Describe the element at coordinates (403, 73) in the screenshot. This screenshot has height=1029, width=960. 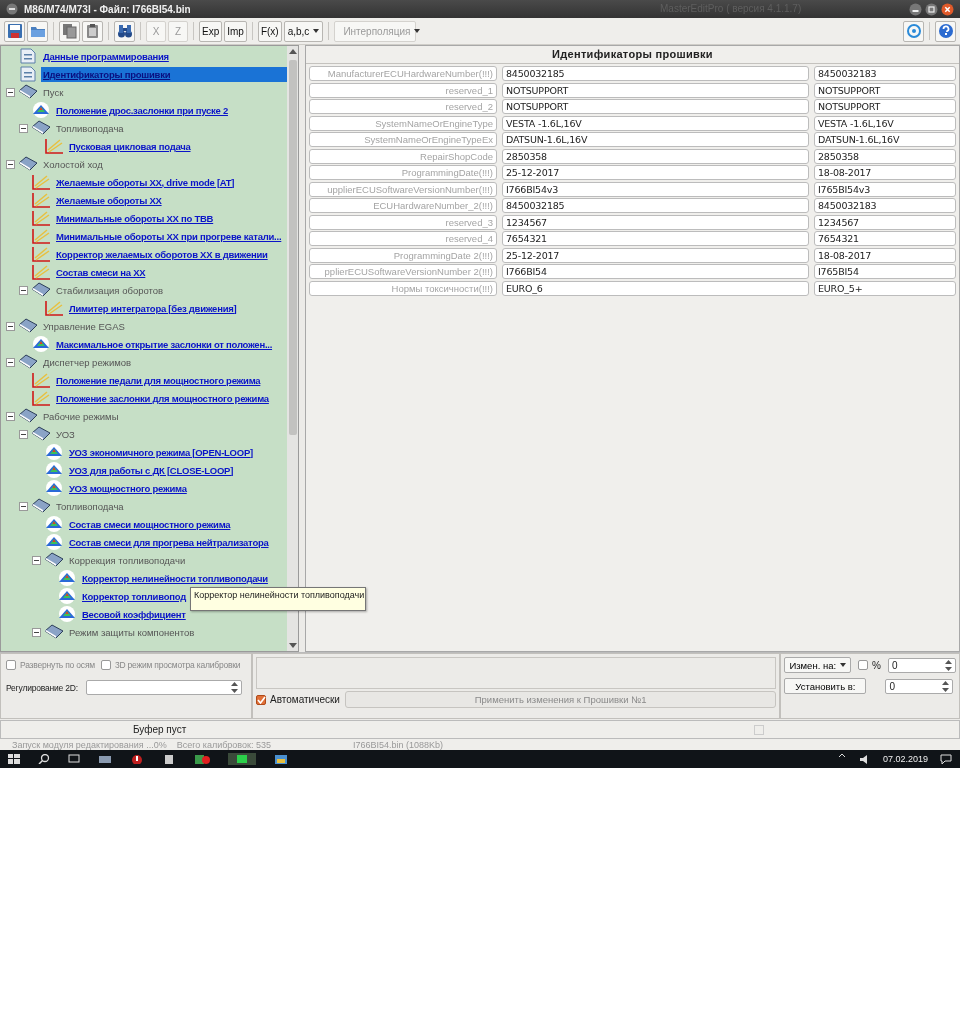
I see `field-label: ManufacturerECUHardwareNumber(!!!)` at that location.